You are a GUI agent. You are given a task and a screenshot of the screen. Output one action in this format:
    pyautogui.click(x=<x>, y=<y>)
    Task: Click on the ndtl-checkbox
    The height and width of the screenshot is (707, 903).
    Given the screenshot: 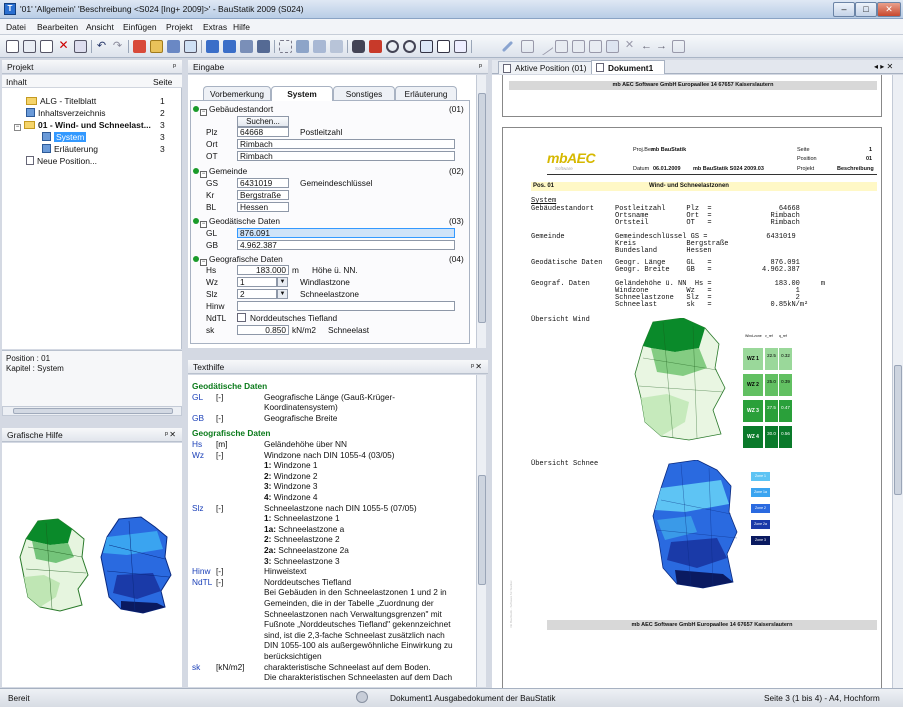 What is the action you would take?
    pyautogui.click(x=241, y=317)
    